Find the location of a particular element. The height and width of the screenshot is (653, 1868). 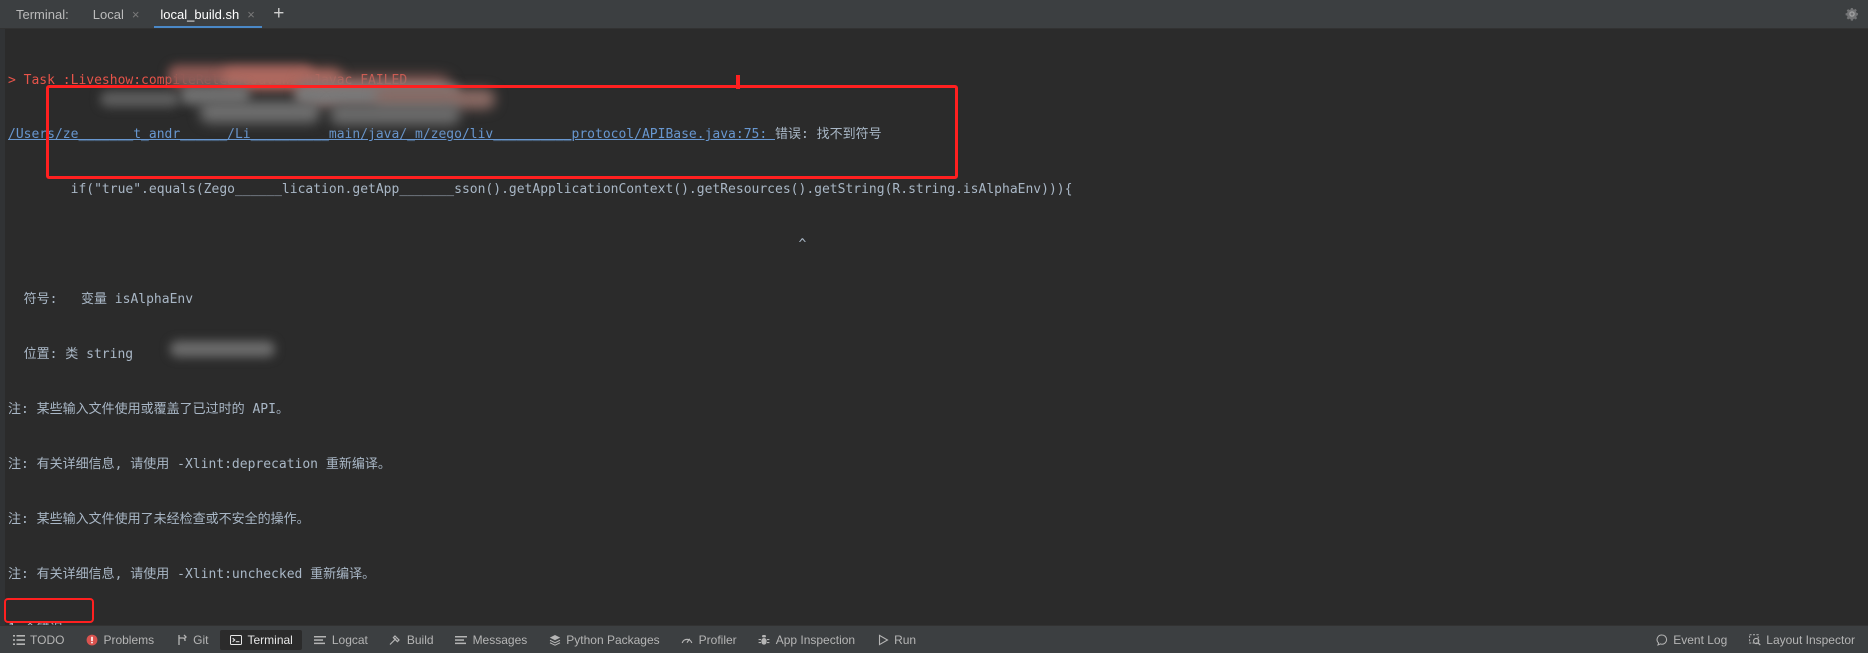

status-item-logcat: Logcat is located at coordinates (341, 640).